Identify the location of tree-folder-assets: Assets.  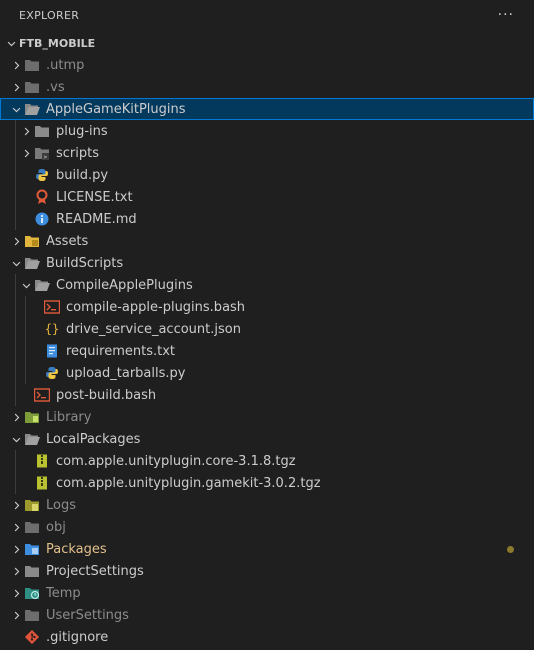
(267, 241).